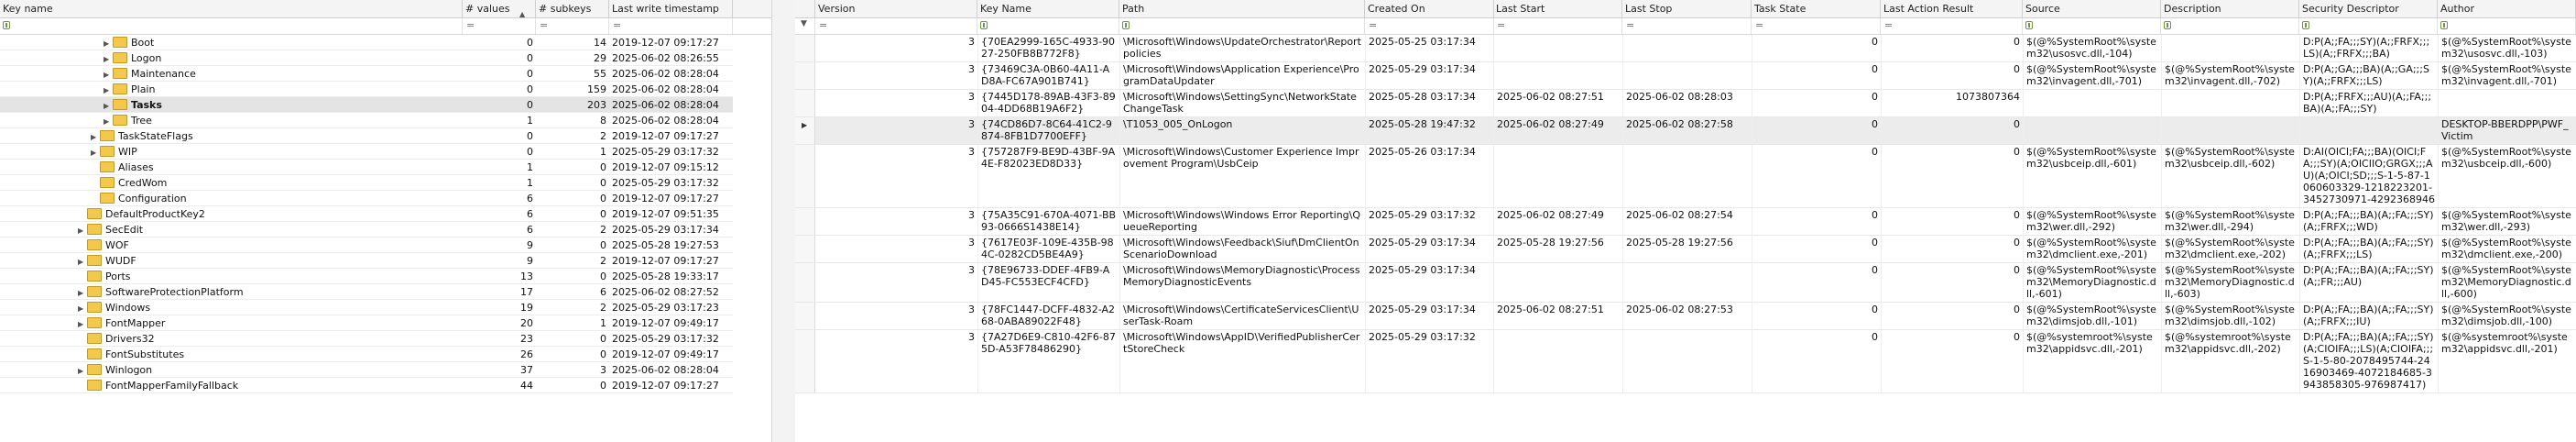  Describe the element at coordinates (232, 89) in the screenshot. I see `key-name-cell: ▶ Plain` at that location.